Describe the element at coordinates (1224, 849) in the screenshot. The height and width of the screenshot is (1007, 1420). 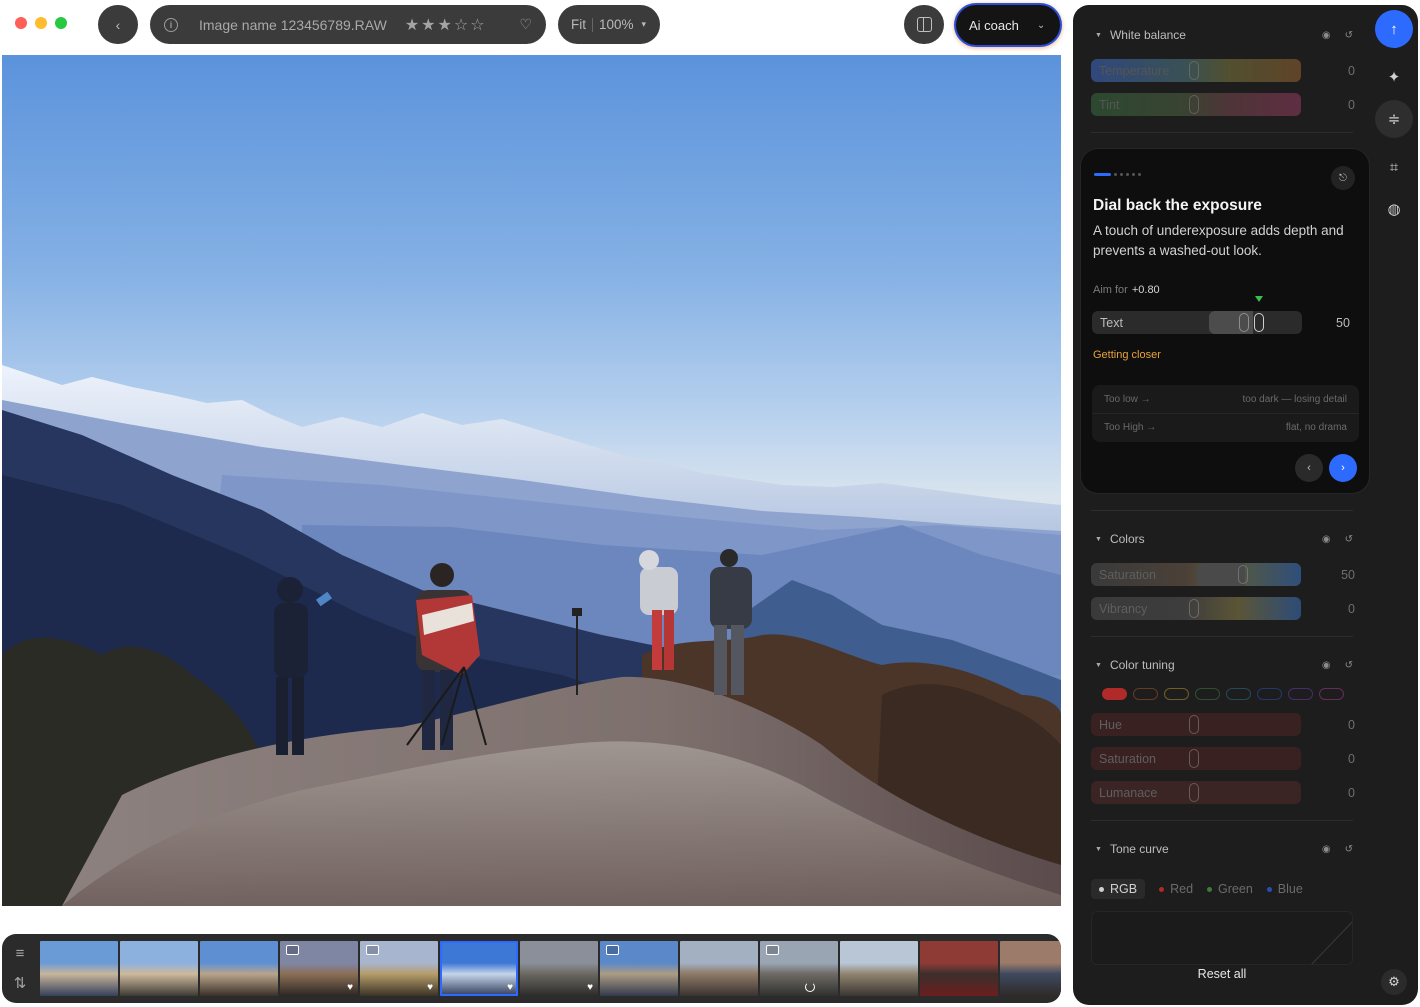
I see `section-tone-curve: ▼ Tone curve ◉ ↺` at that location.